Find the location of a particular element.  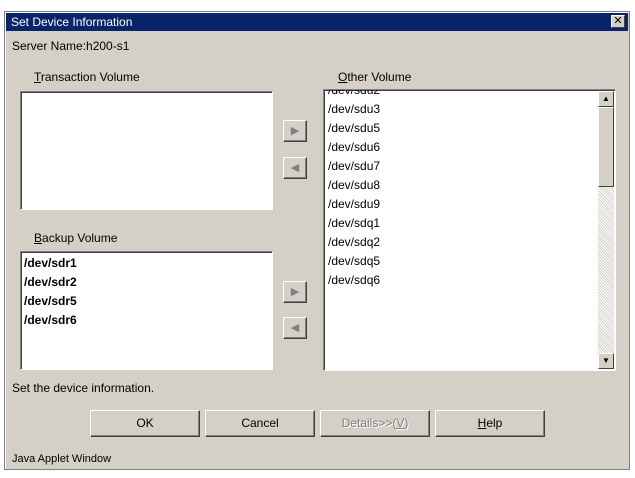

close-icon: ✕ is located at coordinates (618, 21).